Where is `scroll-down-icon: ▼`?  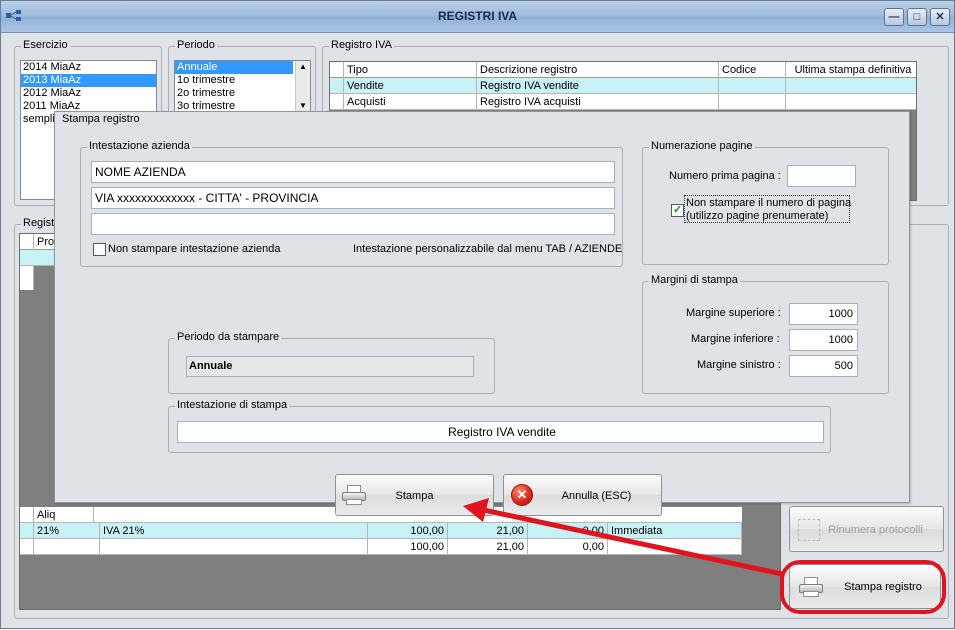 scroll-down-icon: ▼ is located at coordinates (303, 105).